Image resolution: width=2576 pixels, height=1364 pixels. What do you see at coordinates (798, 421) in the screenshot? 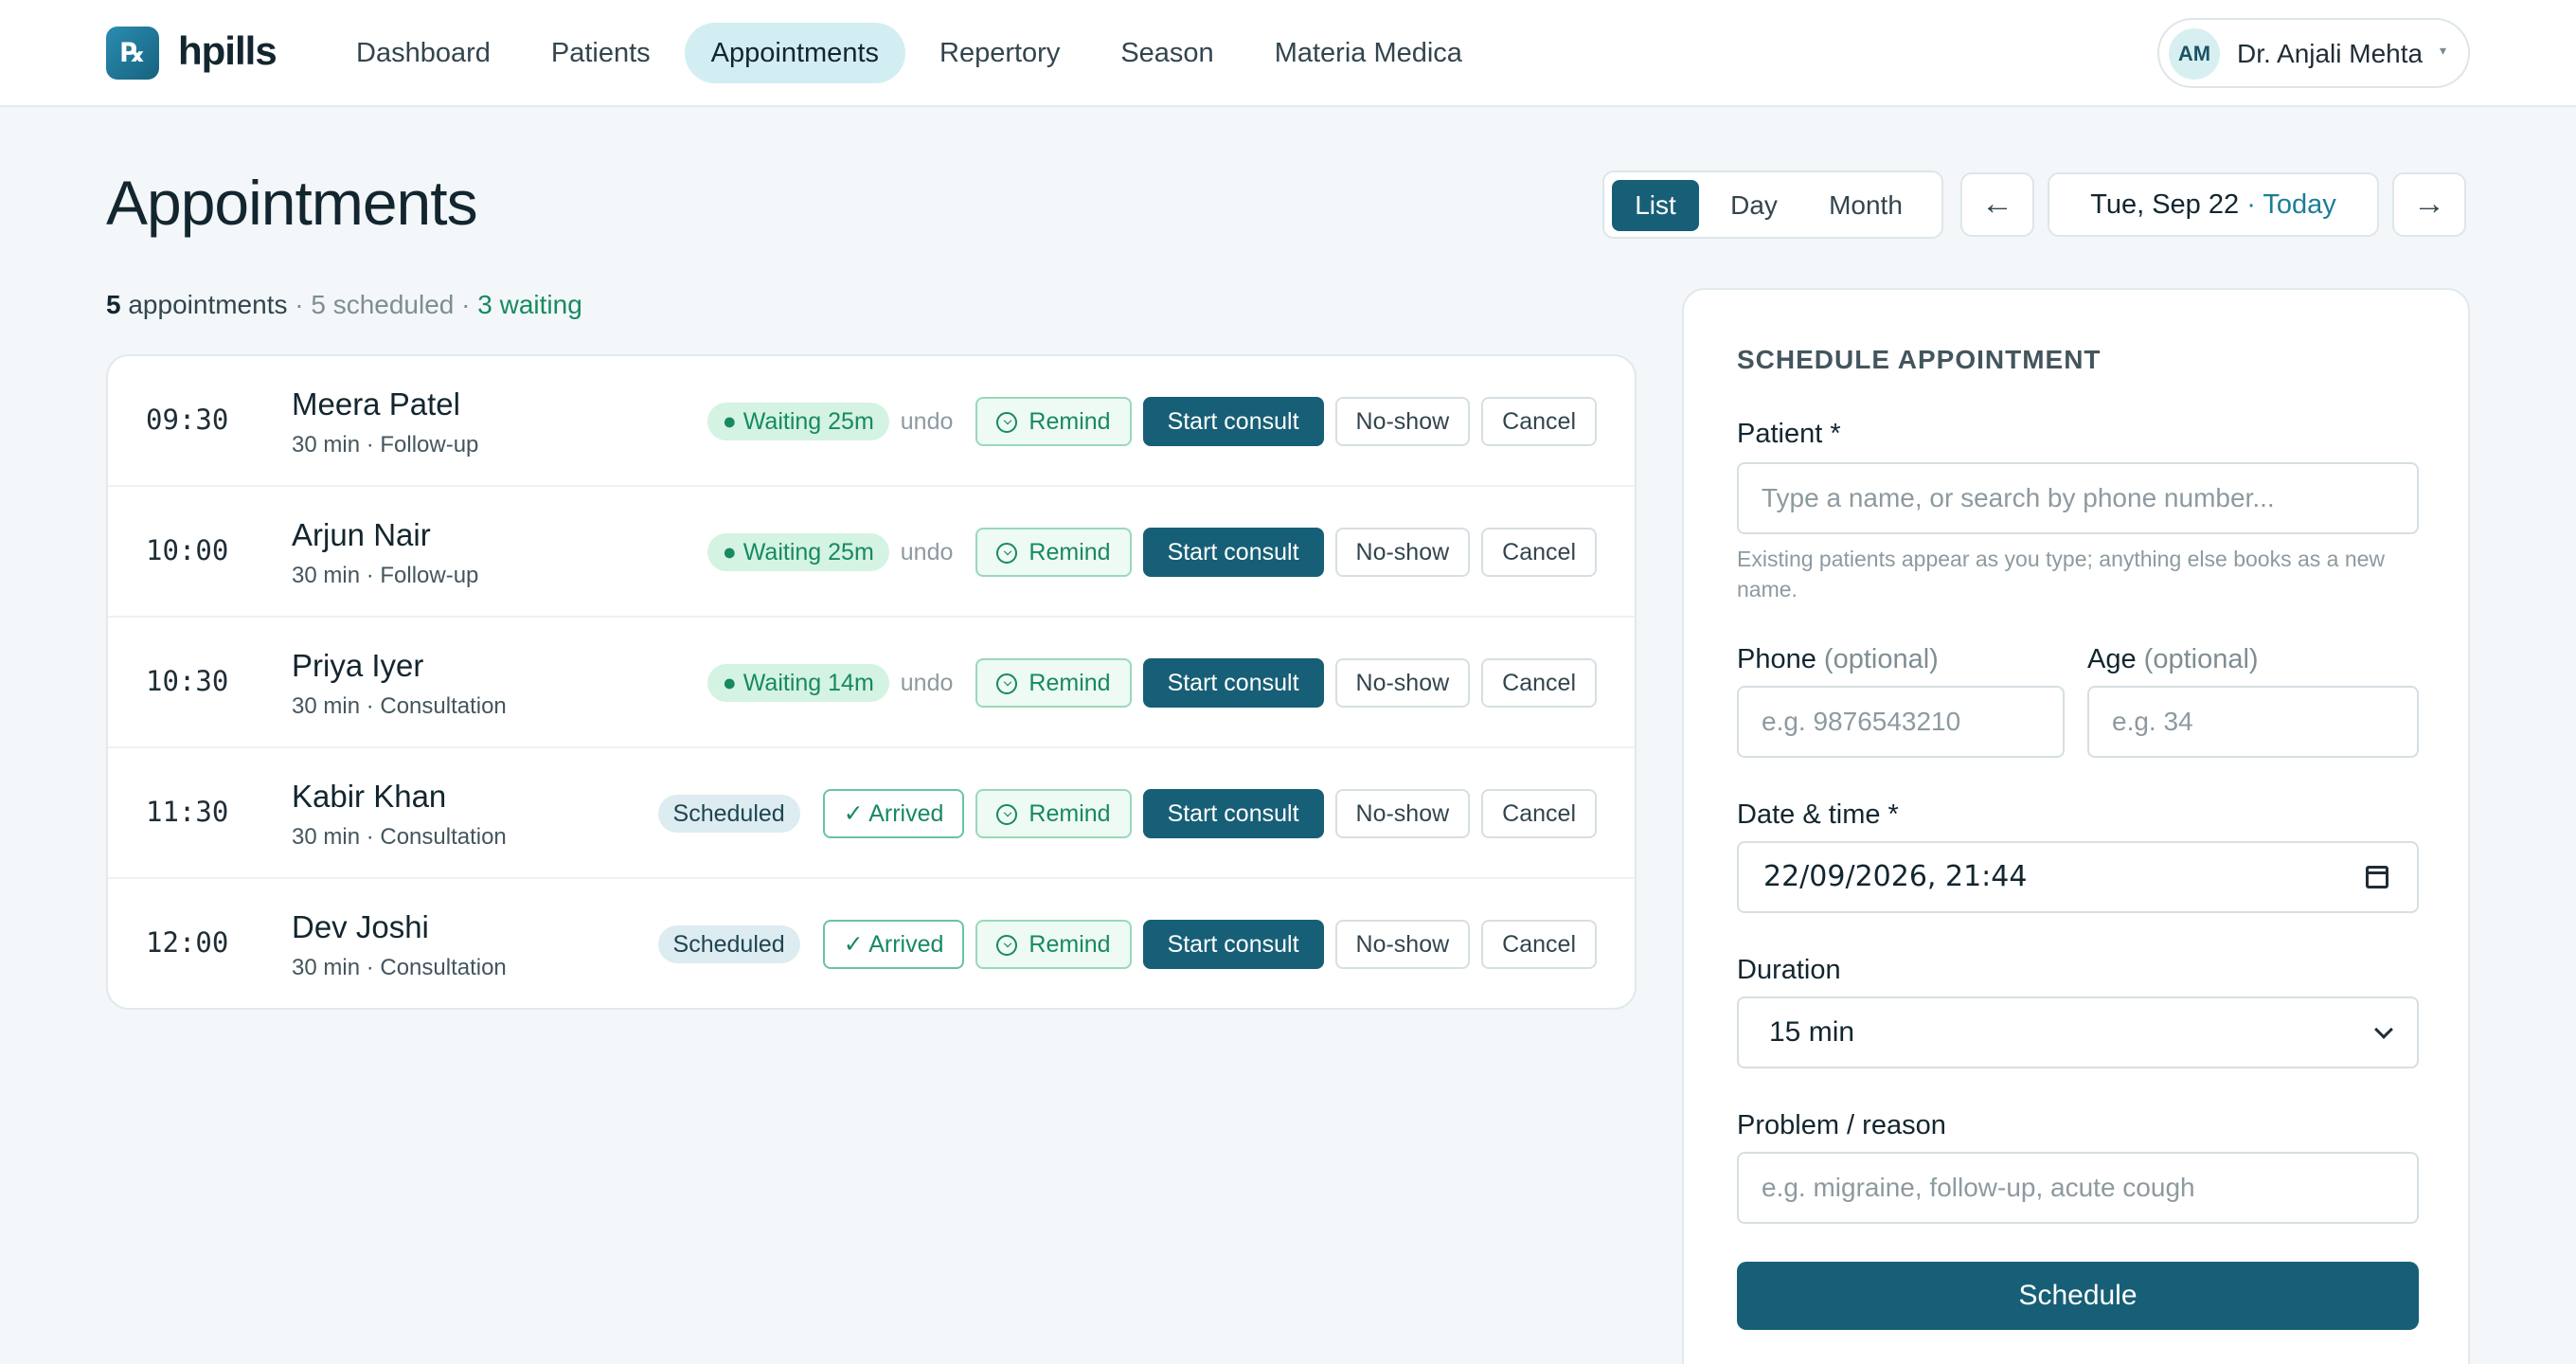
I see `status-badge: ● Waiting 25m` at bounding box center [798, 421].